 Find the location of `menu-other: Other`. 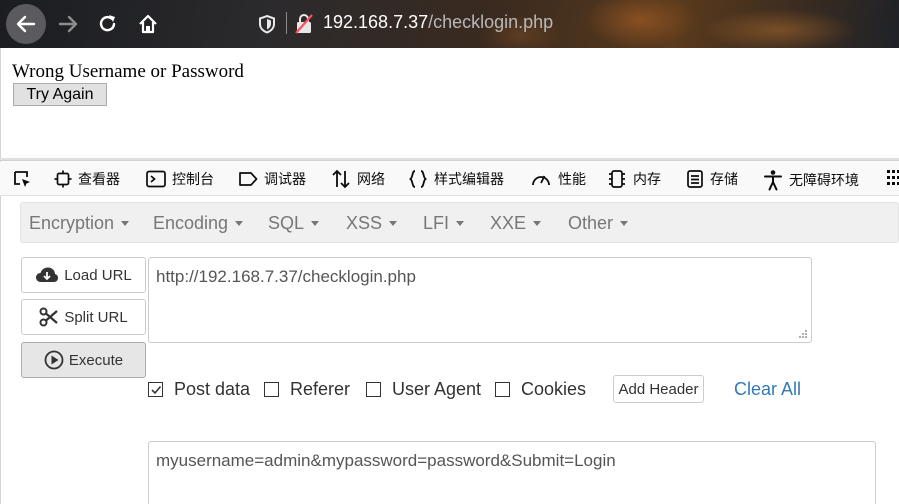

menu-other: Other is located at coordinates (598, 223).